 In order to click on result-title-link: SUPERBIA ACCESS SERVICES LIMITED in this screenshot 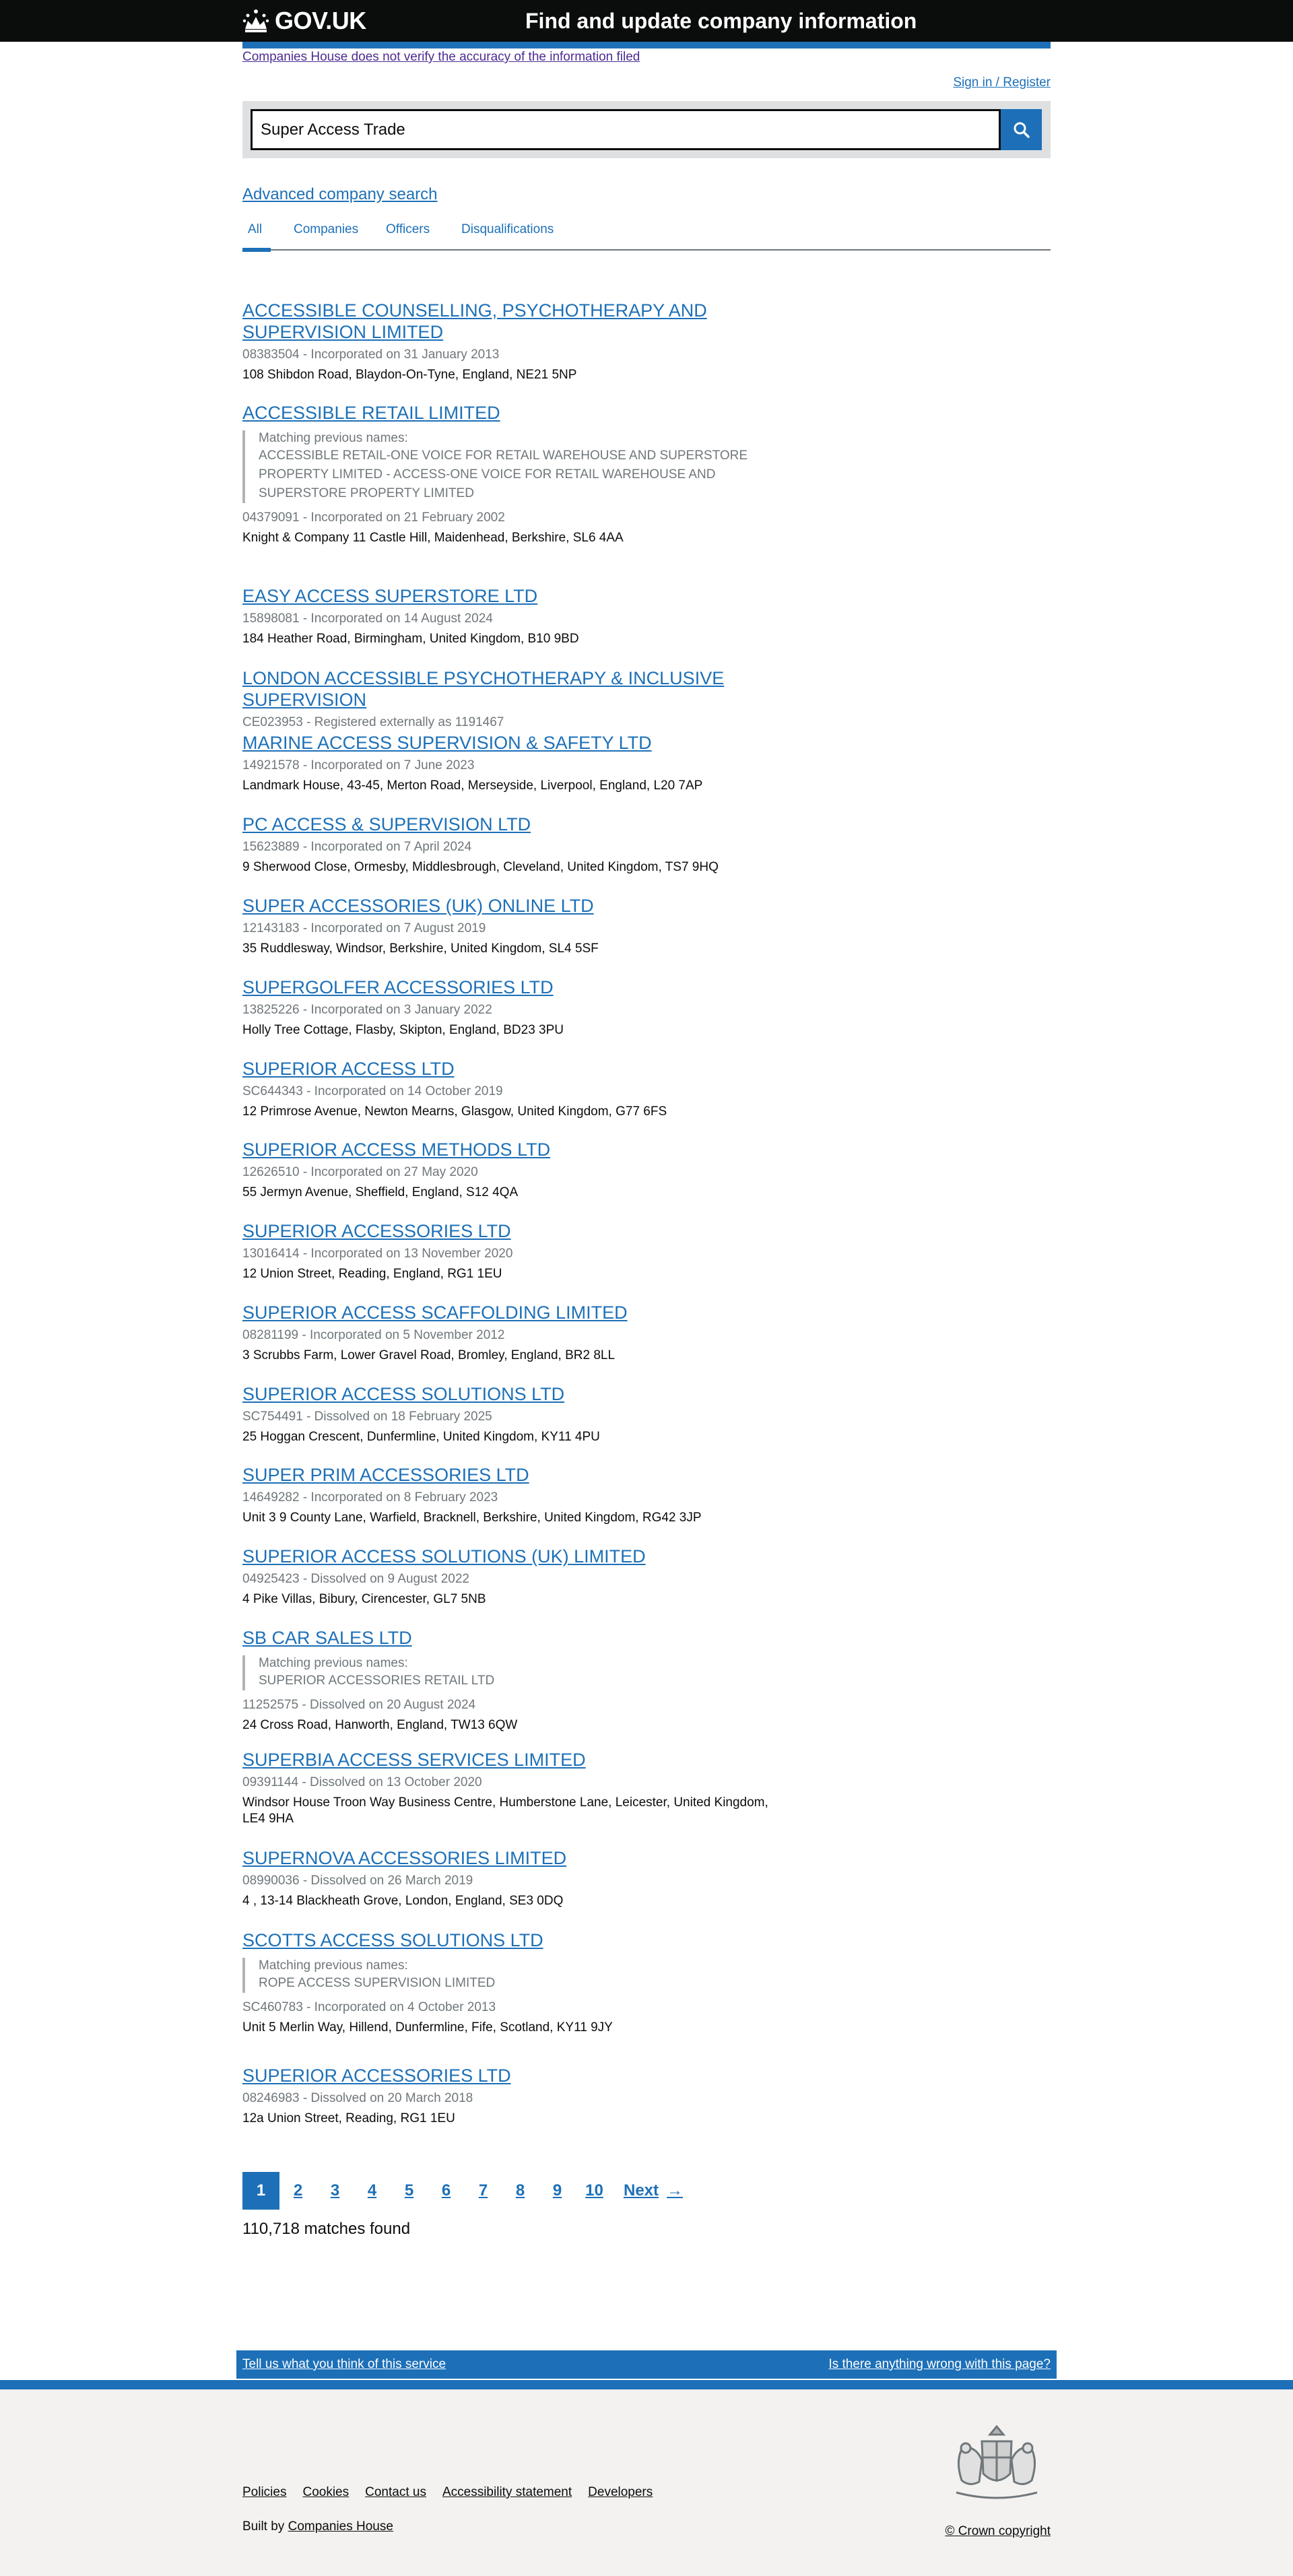, I will do `click(508, 1760)`.